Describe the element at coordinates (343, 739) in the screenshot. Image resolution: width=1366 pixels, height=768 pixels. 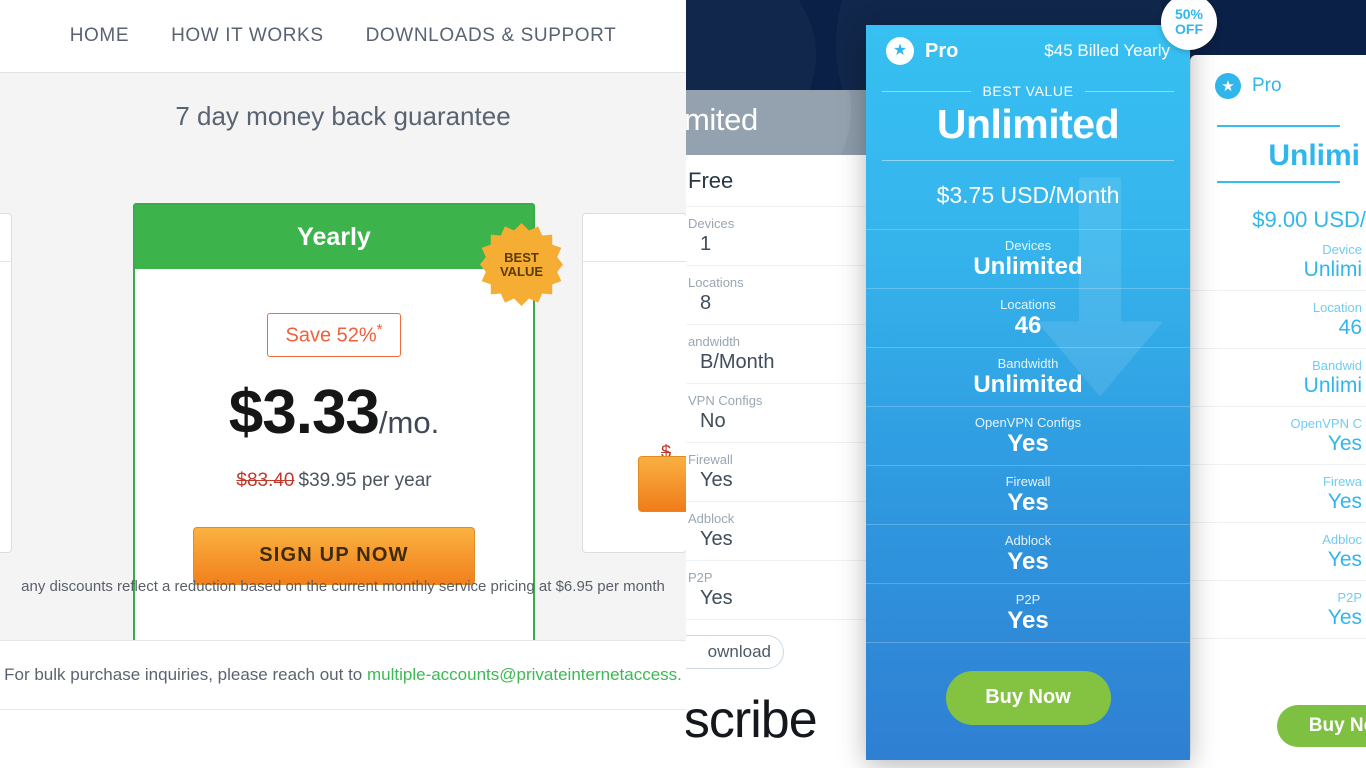
I see `pia-footer-spacer` at that location.